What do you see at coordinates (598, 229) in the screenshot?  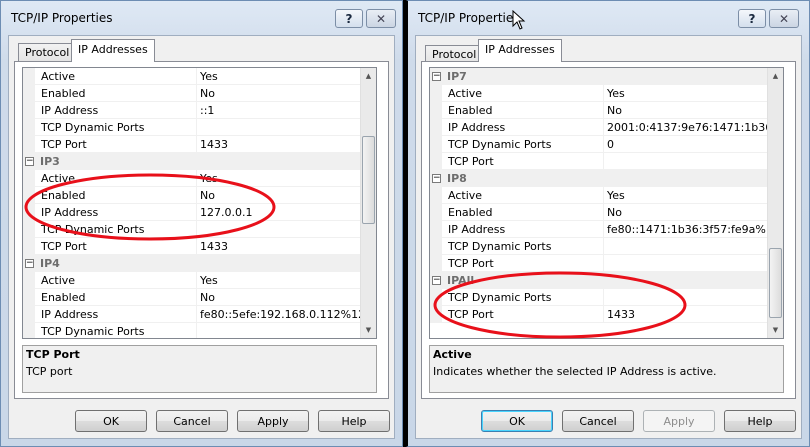 I see `property-row: IP Address fe80::1471:1b36:3f57:fe9a%16` at bounding box center [598, 229].